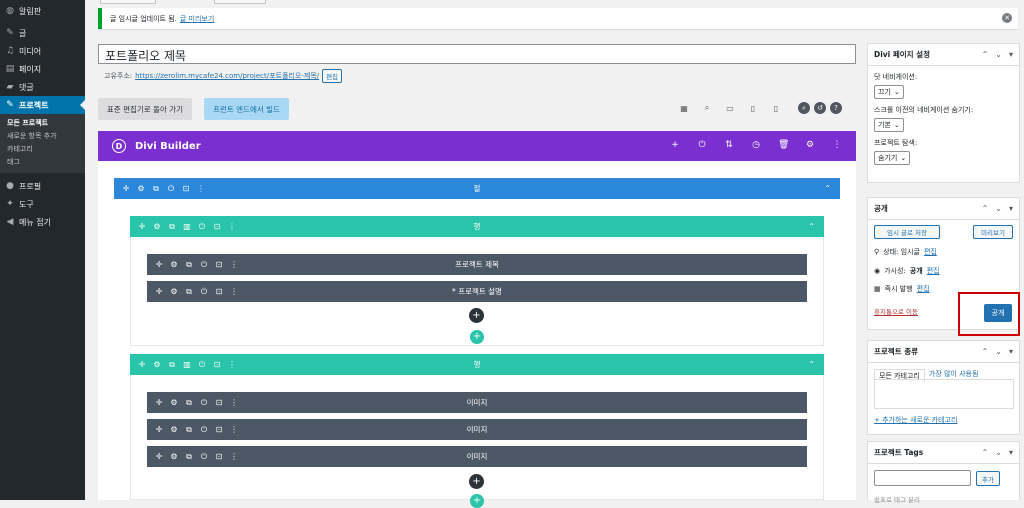 The image size is (1024, 508). What do you see at coordinates (42, 33) in the screenshot?
I see `menu-posts: ✎ 글` at bounding box center [42, 33].